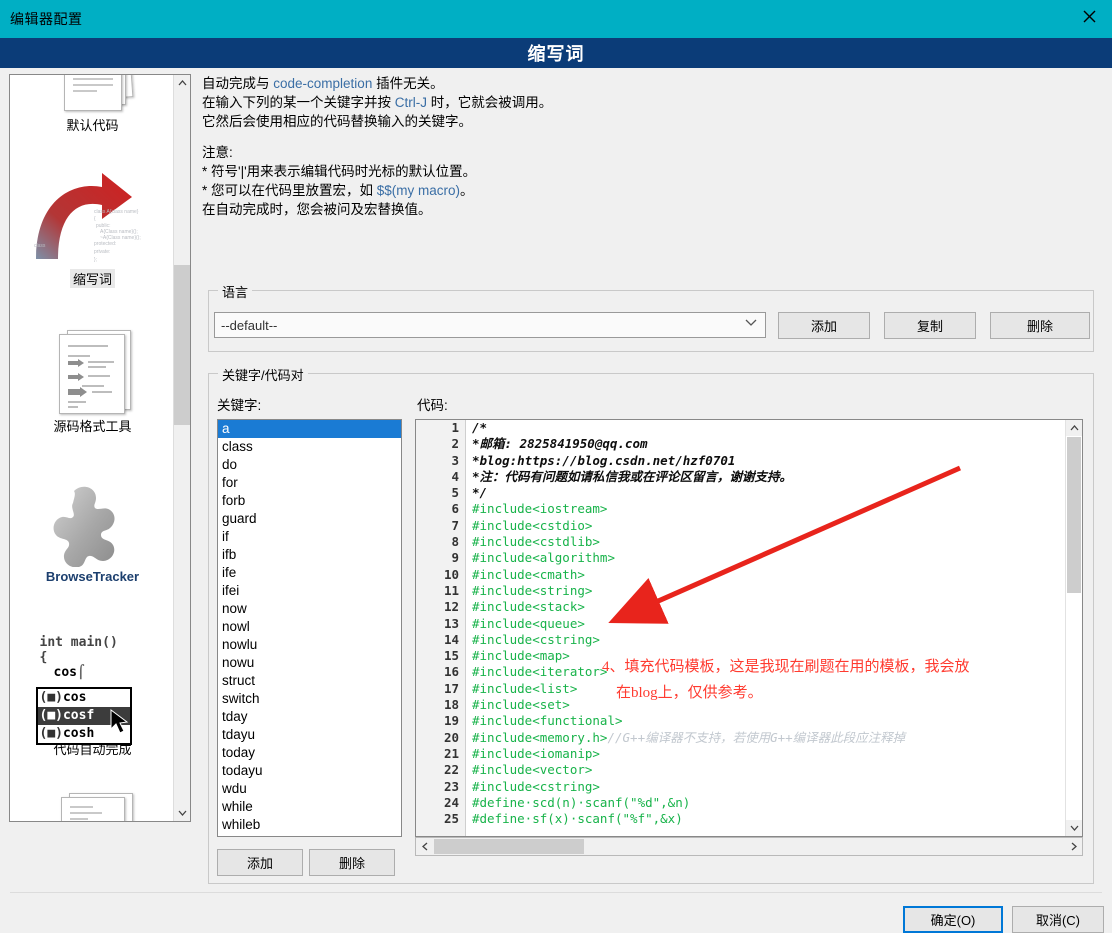 The image size is (1112, 933). I want to click on chevron-up-icon, so click(182, 83).